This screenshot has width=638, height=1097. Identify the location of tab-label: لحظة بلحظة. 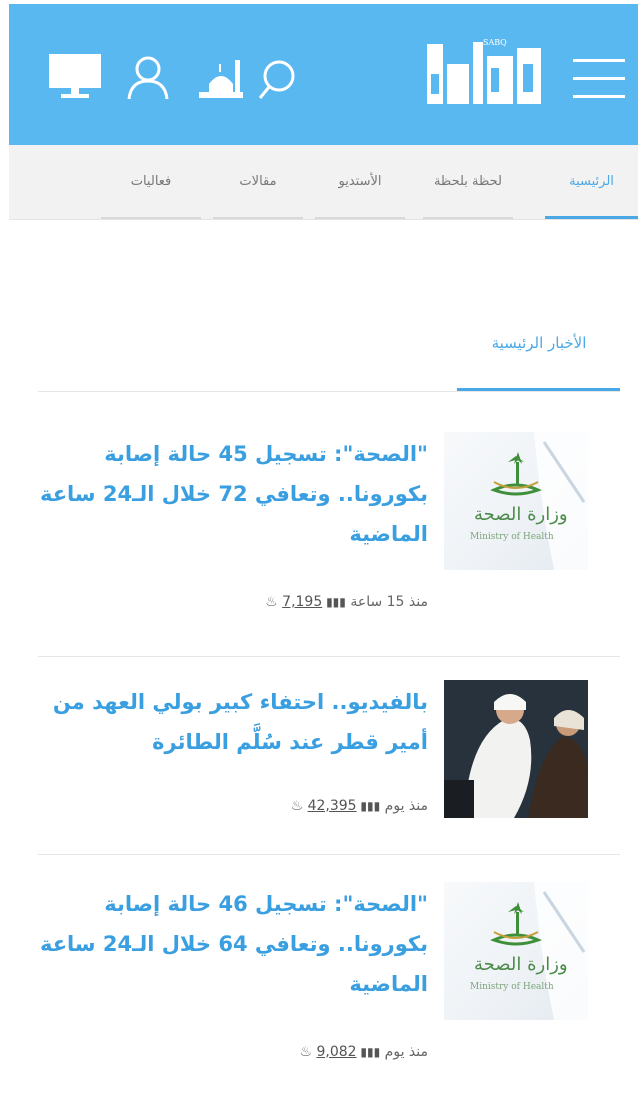
(468, 181).